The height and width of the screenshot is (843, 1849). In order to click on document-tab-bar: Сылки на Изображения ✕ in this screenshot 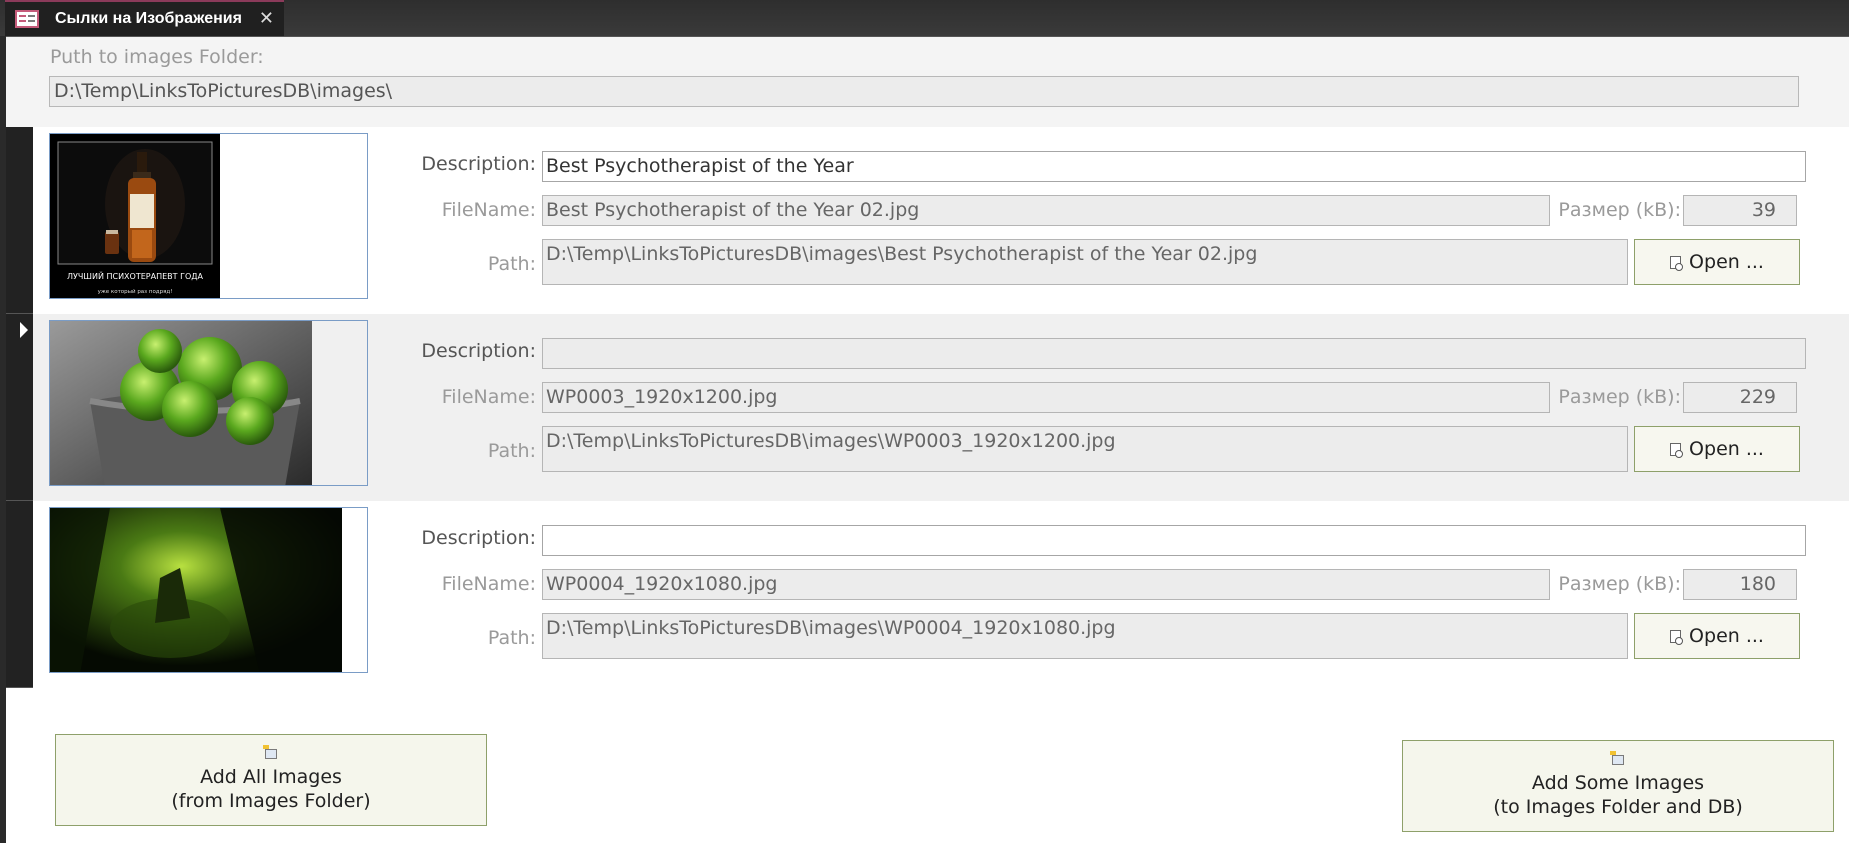, I will do `click(924, 18)`.